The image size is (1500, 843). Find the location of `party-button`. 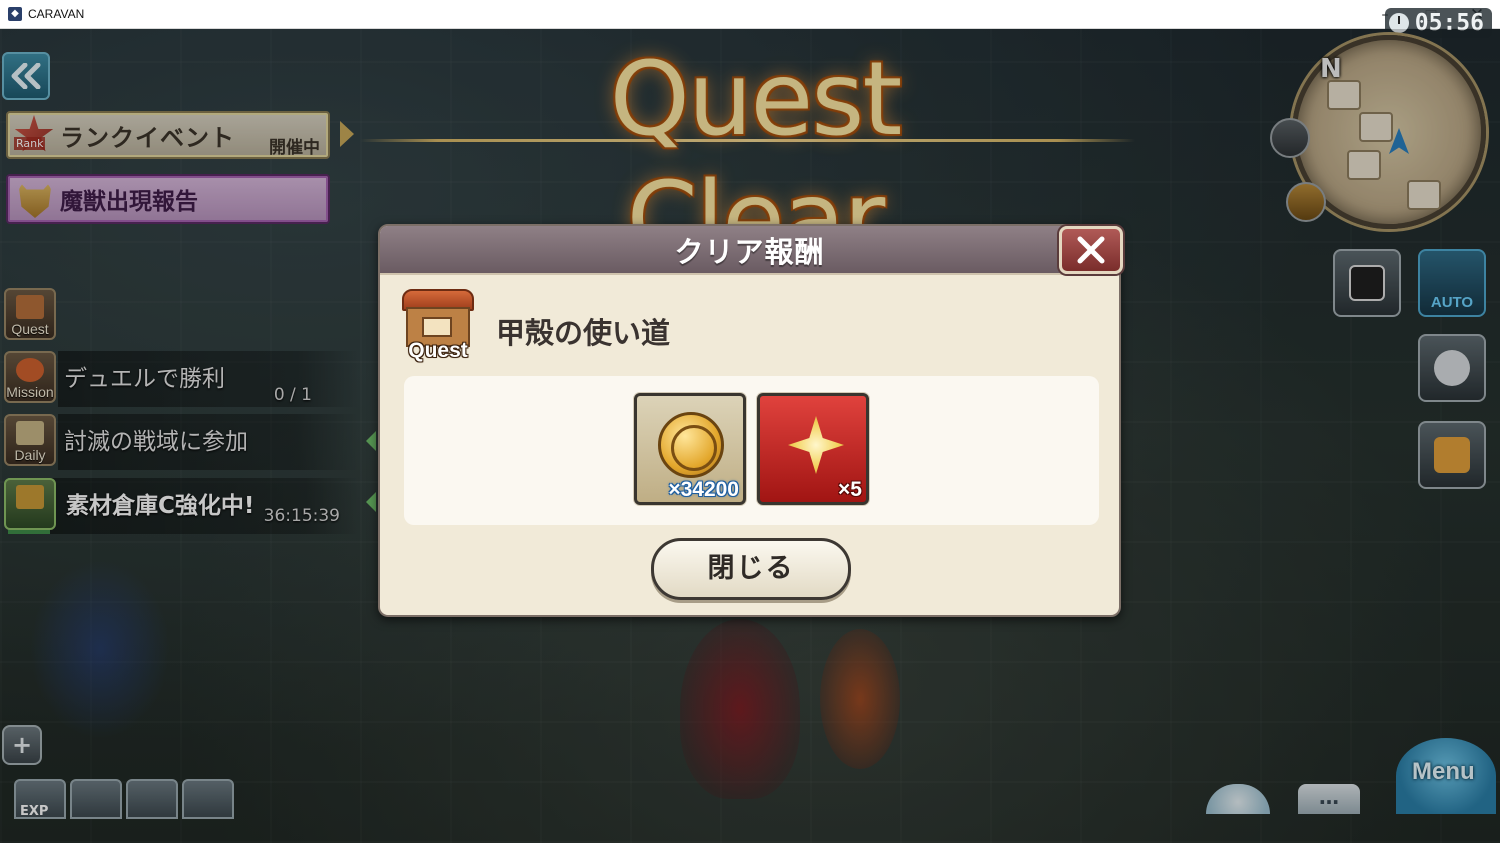

party-button is located at coordinates (1452, 368).